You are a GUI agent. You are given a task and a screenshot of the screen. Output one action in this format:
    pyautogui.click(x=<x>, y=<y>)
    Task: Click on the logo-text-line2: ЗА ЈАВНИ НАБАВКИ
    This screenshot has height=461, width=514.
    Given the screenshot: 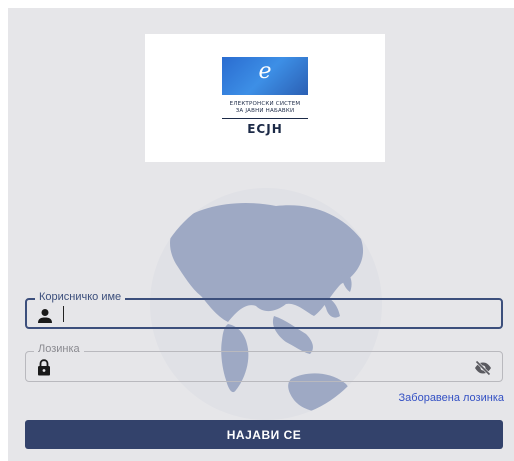 What is the action you would take?
    pyautogui.click(x=265, y=111)
    